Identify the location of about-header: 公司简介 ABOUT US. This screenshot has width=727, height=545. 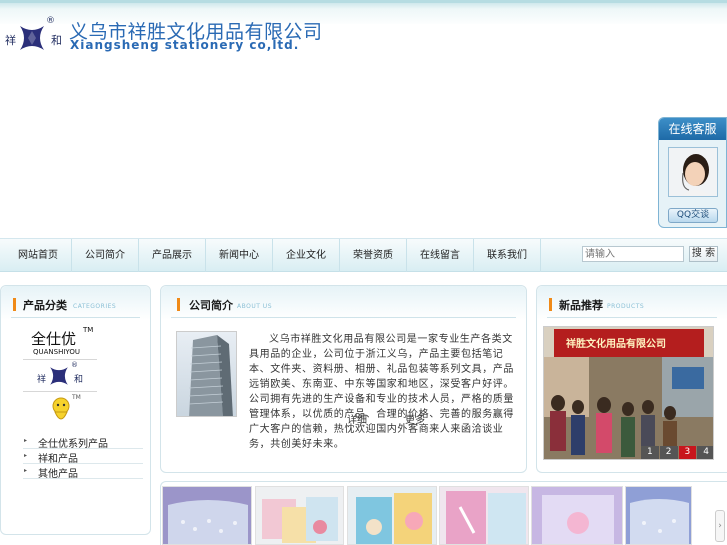
(343, 303).